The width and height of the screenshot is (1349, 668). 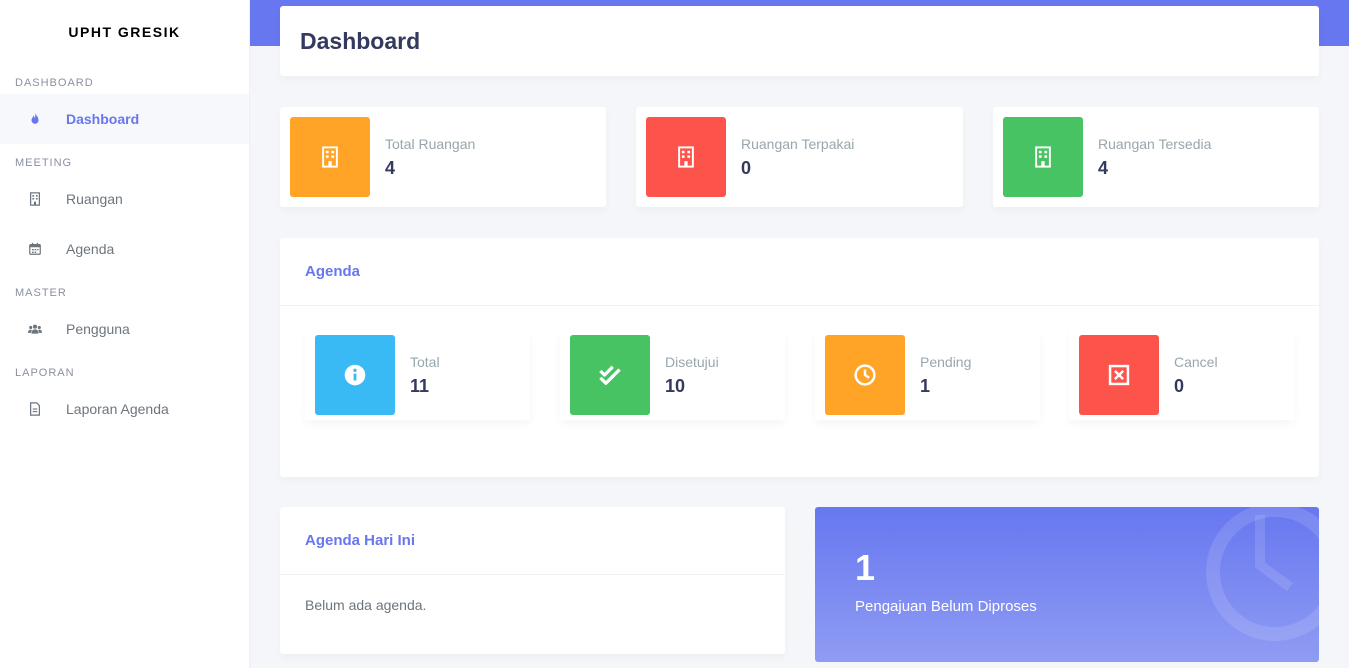 I want to click on agenda-stat-label: Disetujui, so click(x=692, y=361).